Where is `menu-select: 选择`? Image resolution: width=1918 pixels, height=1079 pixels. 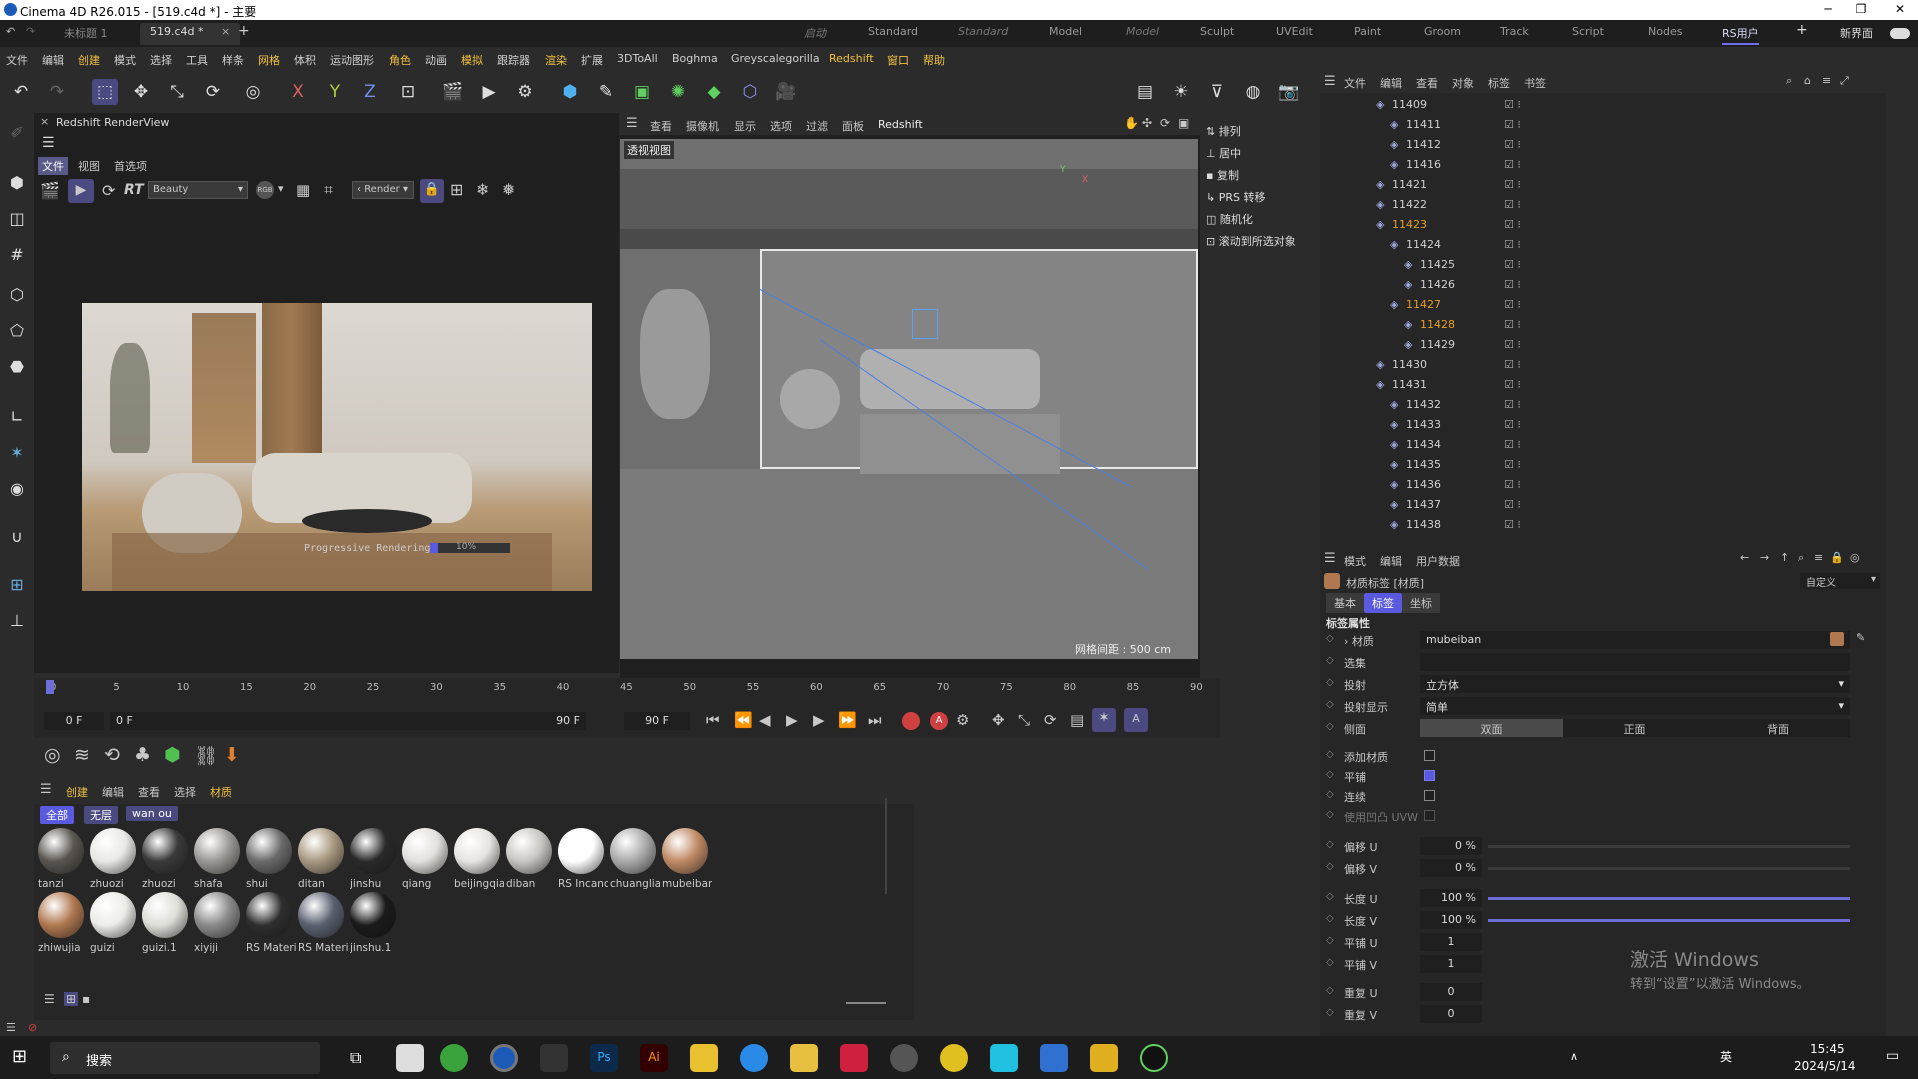 menu-select: 选择 is located at coordinates (161, 60).